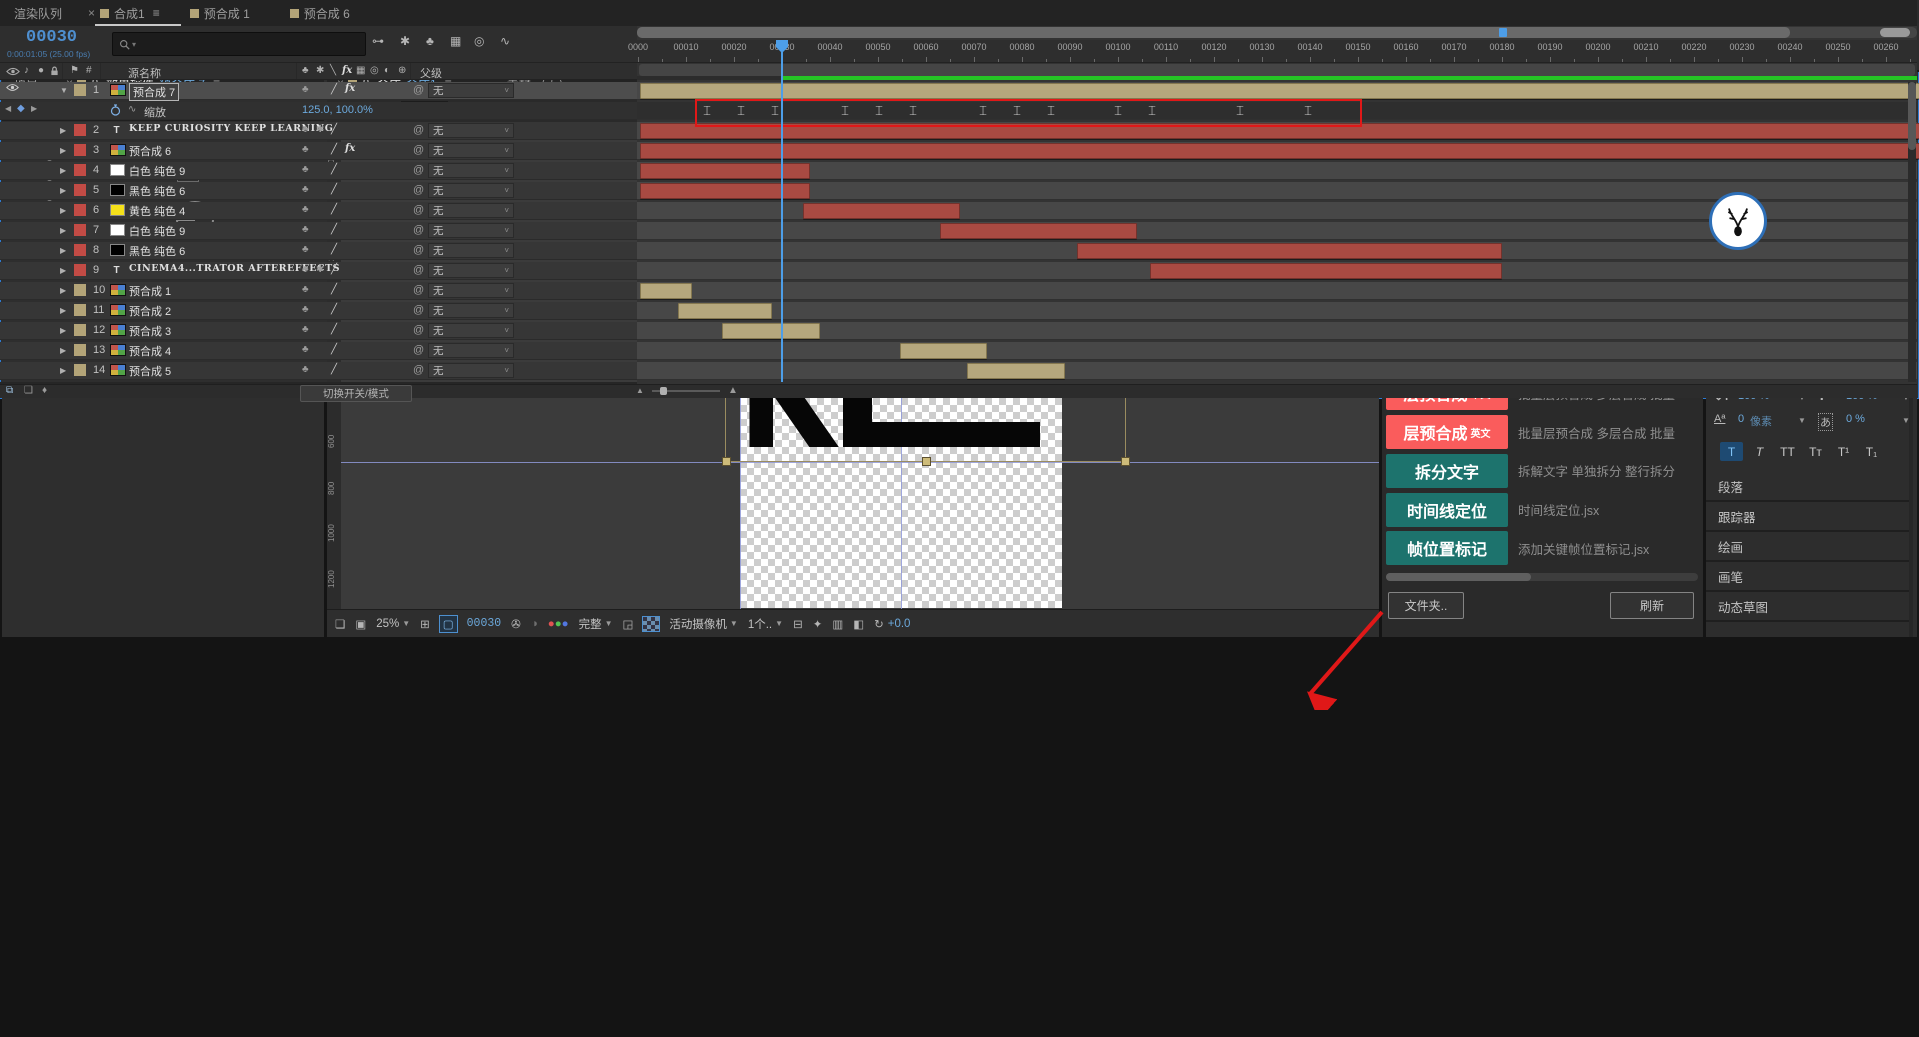  I want to click on source-name-column: 源名称, so click(144, 73).